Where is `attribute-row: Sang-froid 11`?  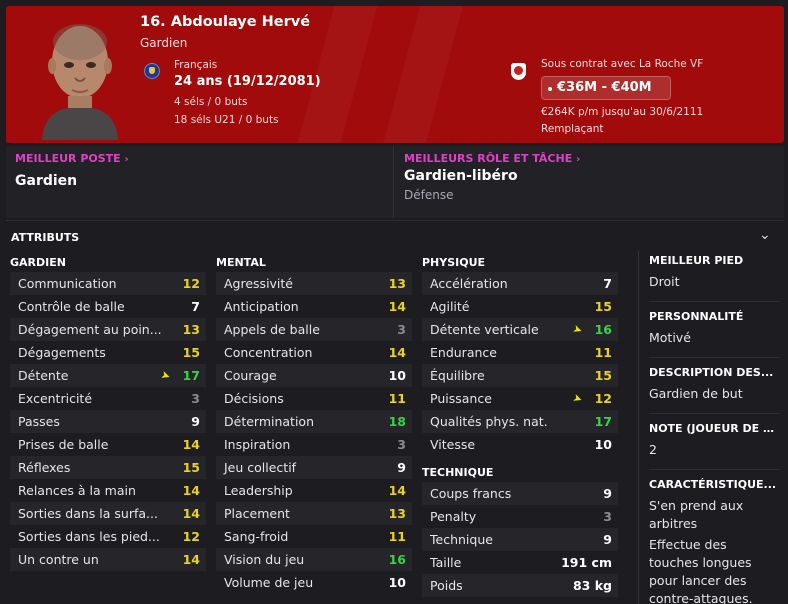 attribute-row: Sang-froid 11 is located at coordinates (314, 536).